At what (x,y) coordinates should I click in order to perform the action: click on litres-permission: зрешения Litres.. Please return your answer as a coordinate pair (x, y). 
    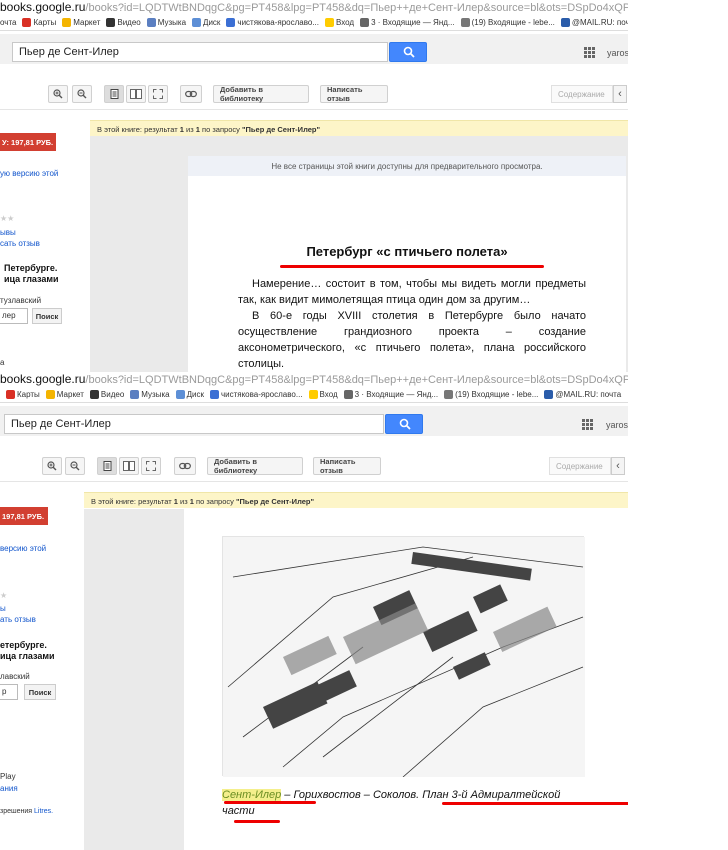
    Looking at the image, I should click on (26, 811).